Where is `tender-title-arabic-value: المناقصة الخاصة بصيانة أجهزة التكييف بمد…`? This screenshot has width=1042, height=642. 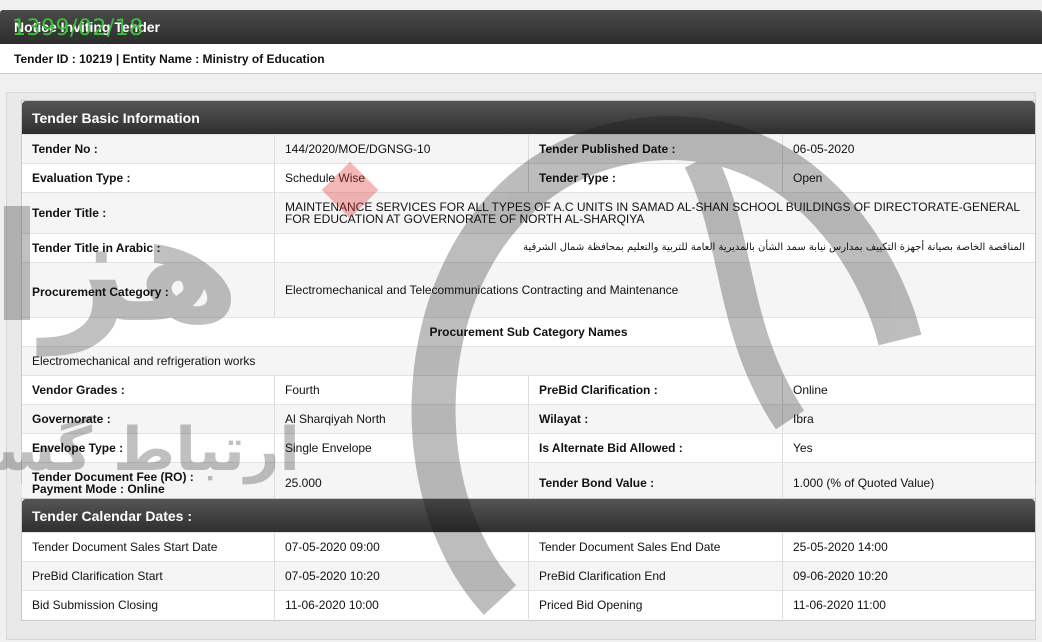 tender-title-arabic-value: المناقصة الخاصة بصيانة أجهزة التكييف بمد… is located at coordinates (774, 247).